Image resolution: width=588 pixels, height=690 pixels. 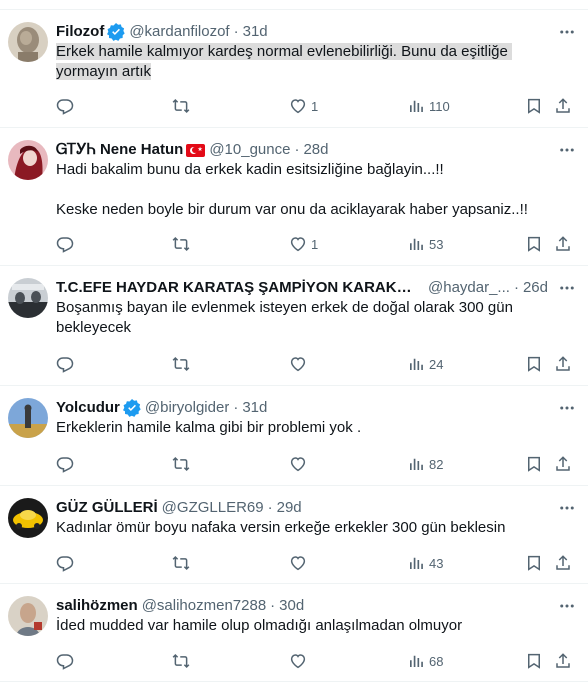 What do you see at coordinates (294, 5) in the screenshot?
I see `previous-tweet-edge` at bounding box center [294, 5].